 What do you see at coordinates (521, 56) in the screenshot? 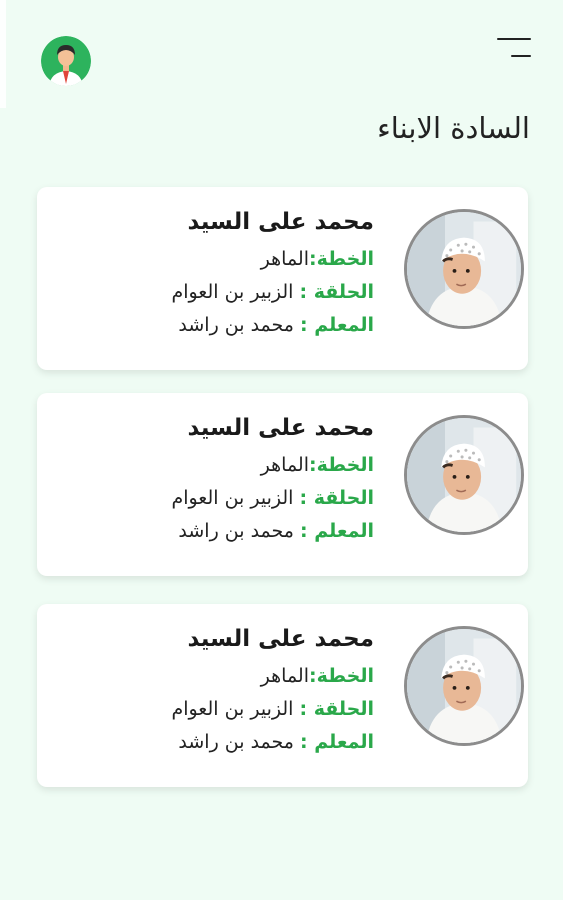
I see `menu-line-bottom` at bounding box center [521, 56].